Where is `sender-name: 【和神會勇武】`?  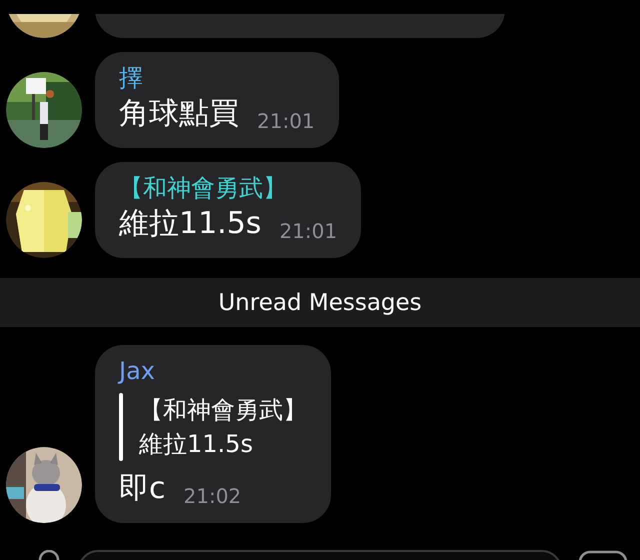 sender-name: 【和神會勇武】 is located at coordinates (203, 188).